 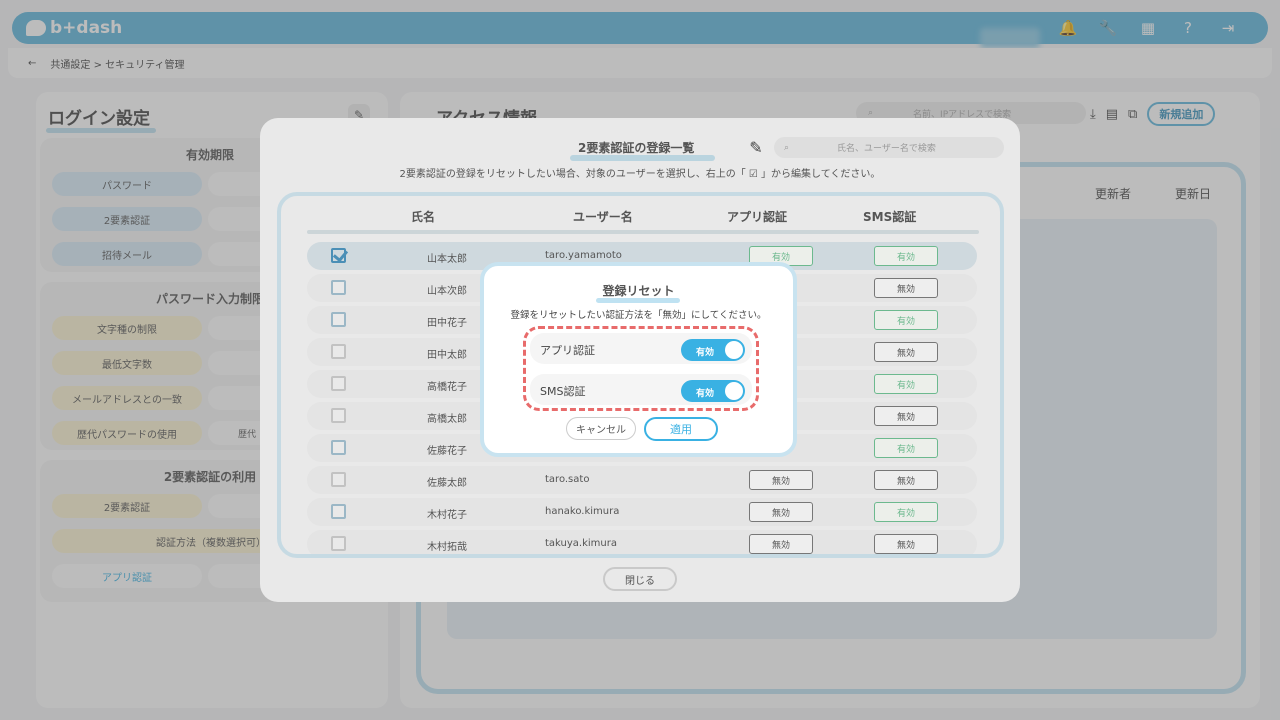 What do you see at coordinates (713, 391) in the screenshot?
I see `sms-auth-toggle: 有効` at bounding box center [713, 391].